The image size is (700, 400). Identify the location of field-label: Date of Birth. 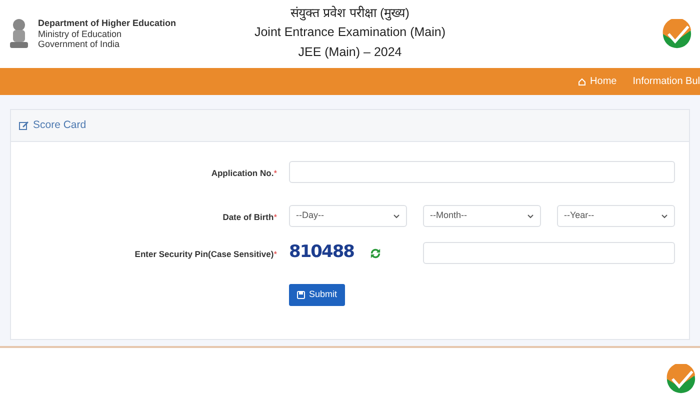
(248, 217).